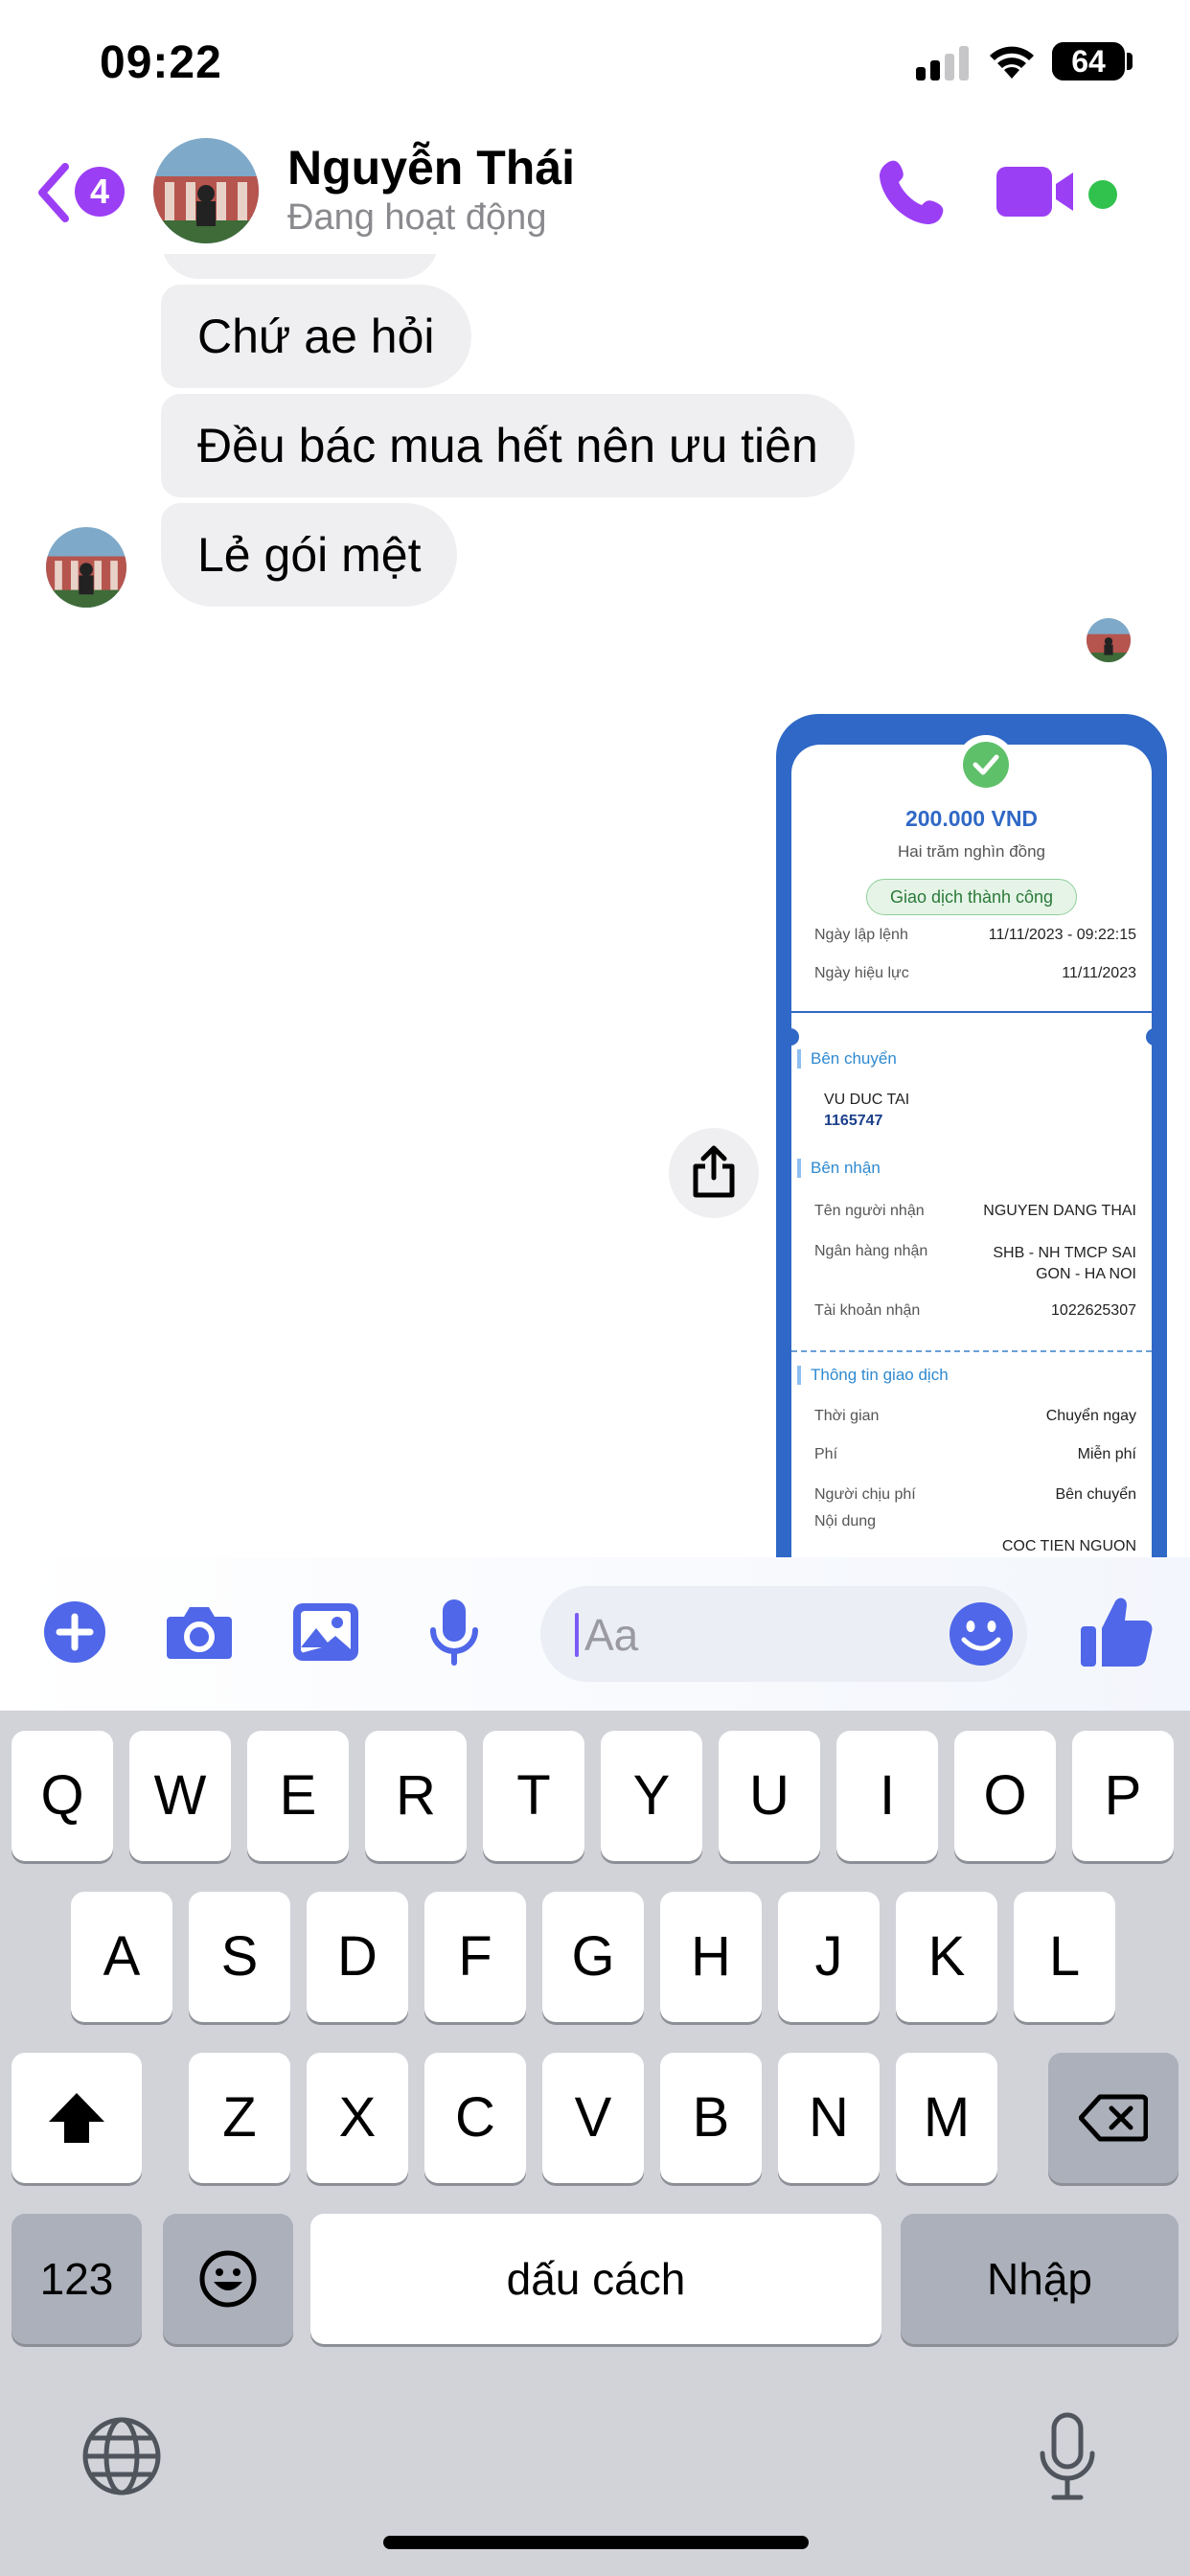 The image size is (1190, 2576). What do you see at coordinates (783, 1634) in the screenshot?
I see `message-input: Aa` at bounding box center [783, 1634].